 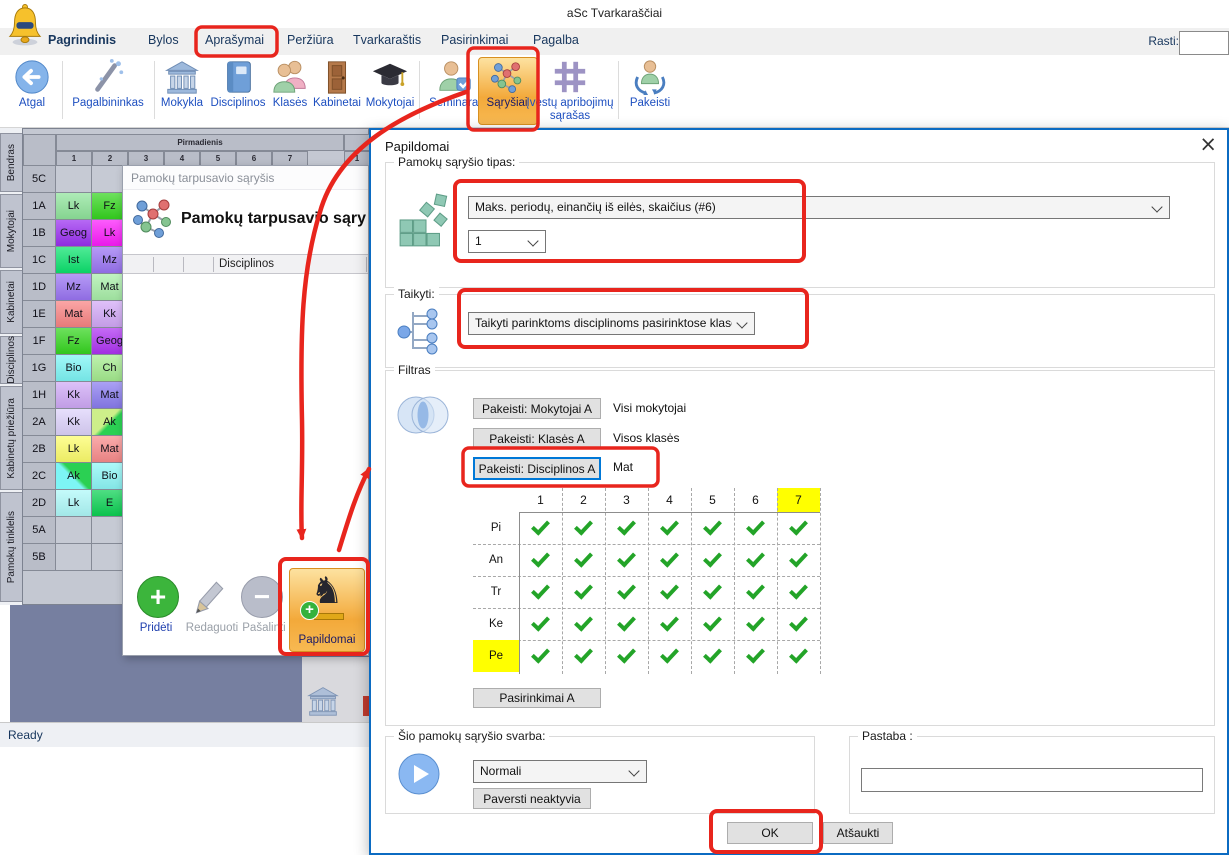 I want to click on count-dropdown: 1, so click(x=507, y=241).